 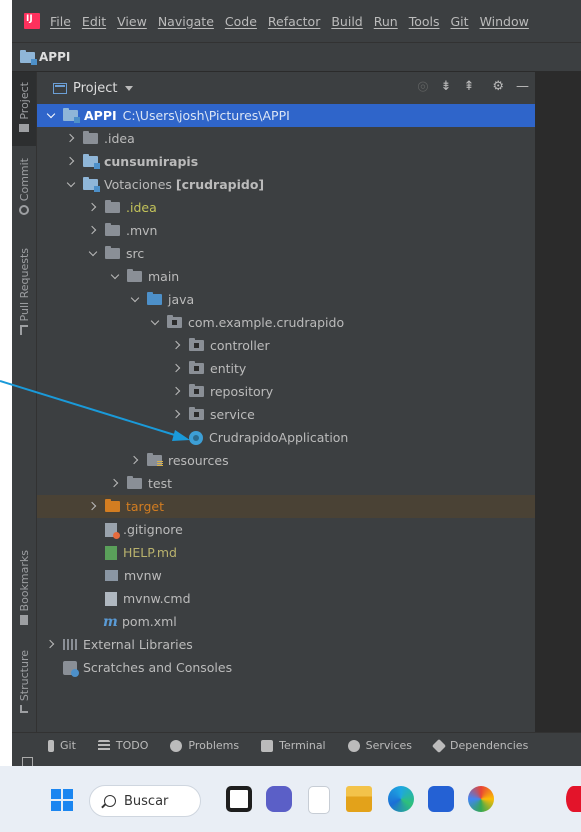 I want to click on tab-structure: Structure, so click(x=24, y=688).